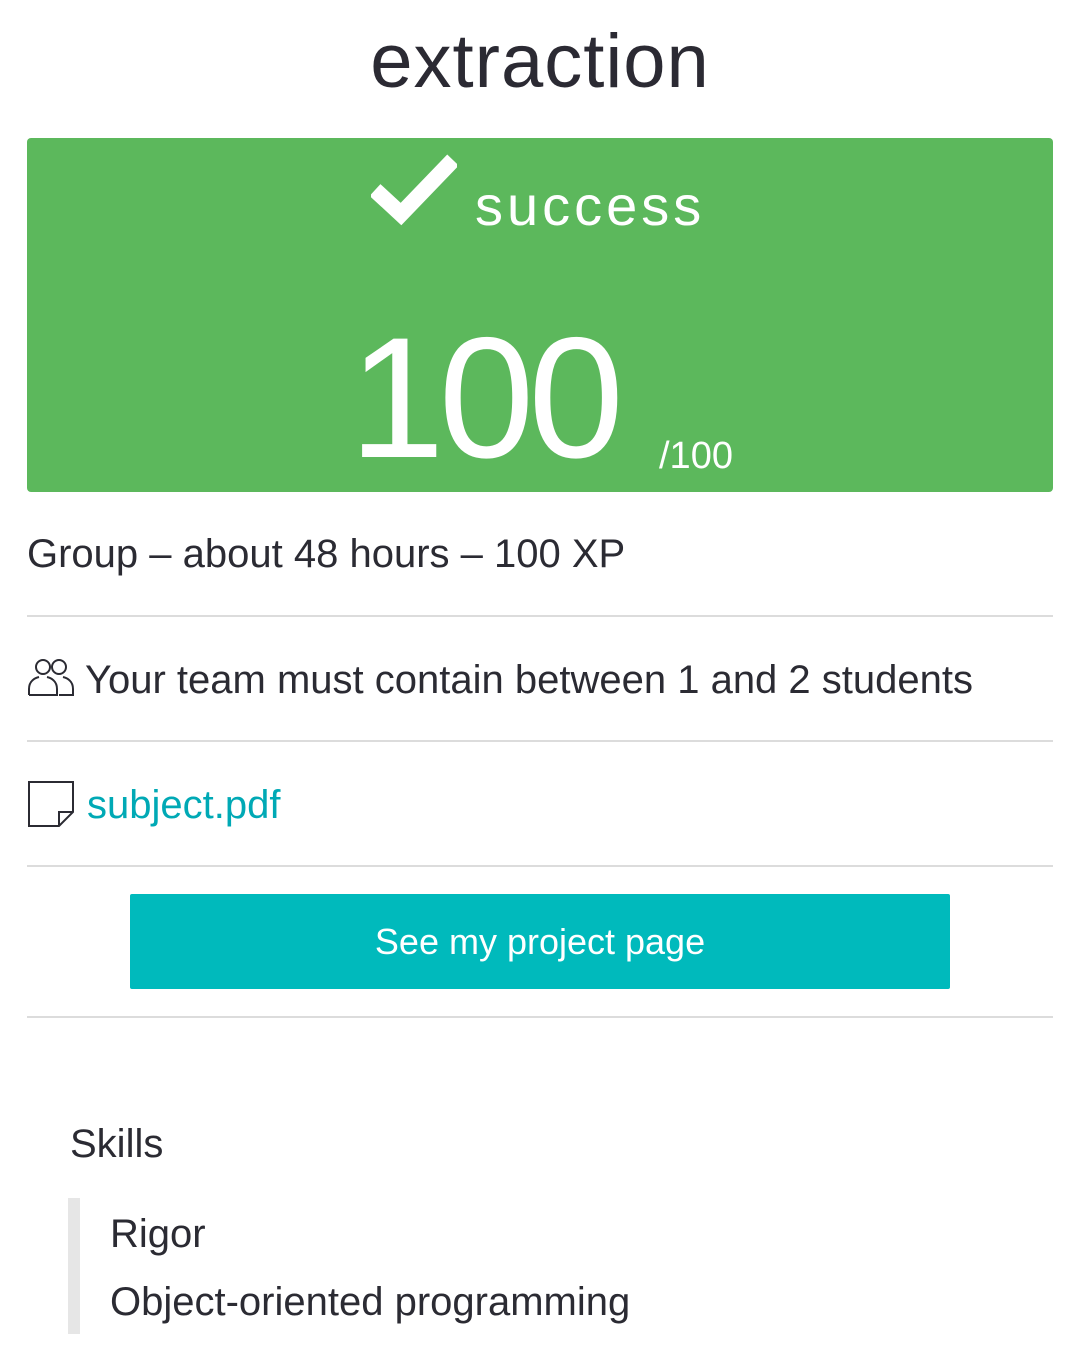  I want to click on score-value: 100, so click(486, 398).